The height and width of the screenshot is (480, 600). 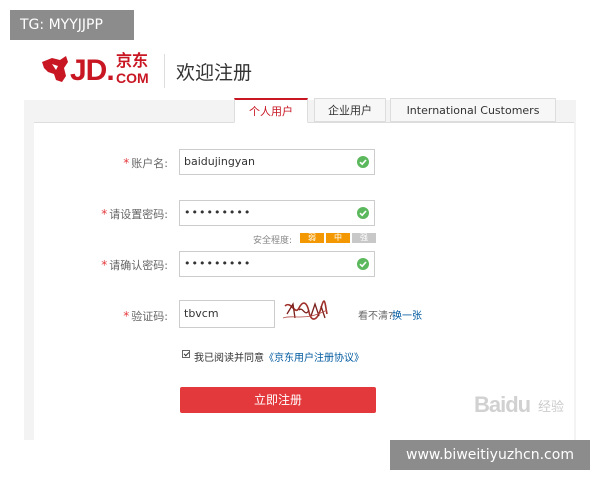 I want to click on confirm-password-label-text: 请确认密码:, so click(x=138, y=265).